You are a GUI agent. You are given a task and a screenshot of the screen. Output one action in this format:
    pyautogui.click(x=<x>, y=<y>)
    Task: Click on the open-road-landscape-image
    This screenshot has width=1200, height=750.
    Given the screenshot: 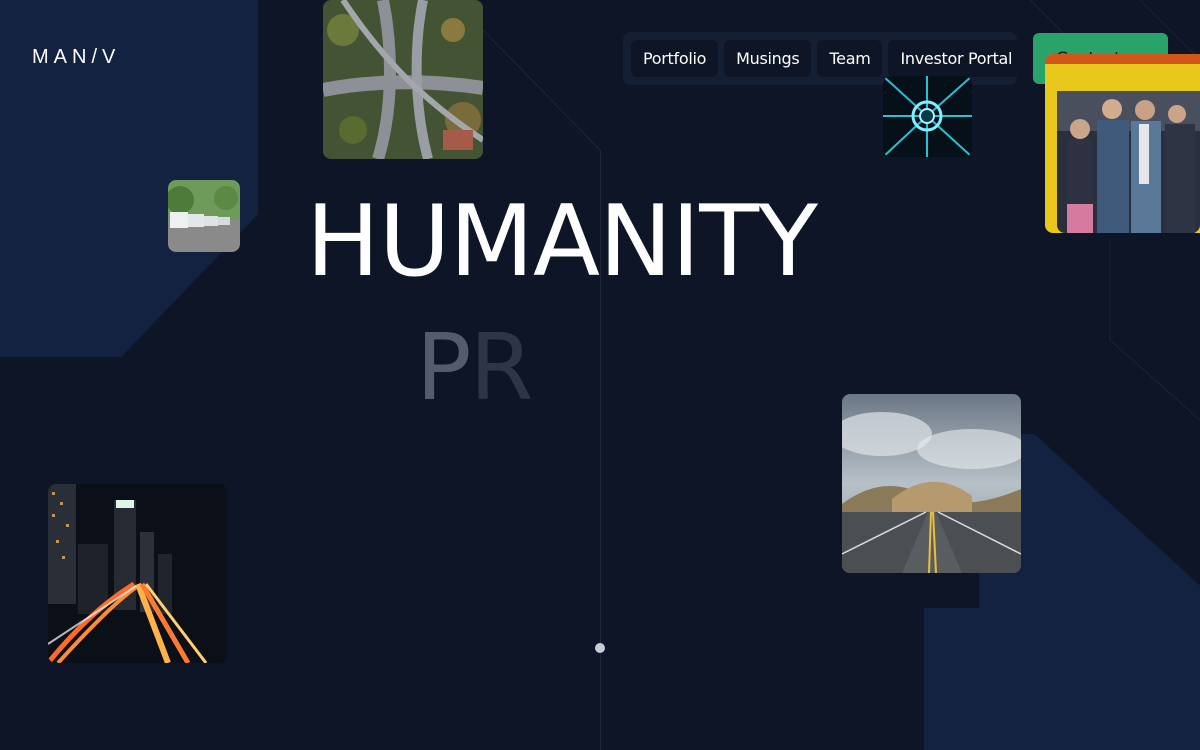 What is the action you would take?
    pyautogui.click(x=931, y=483)
    